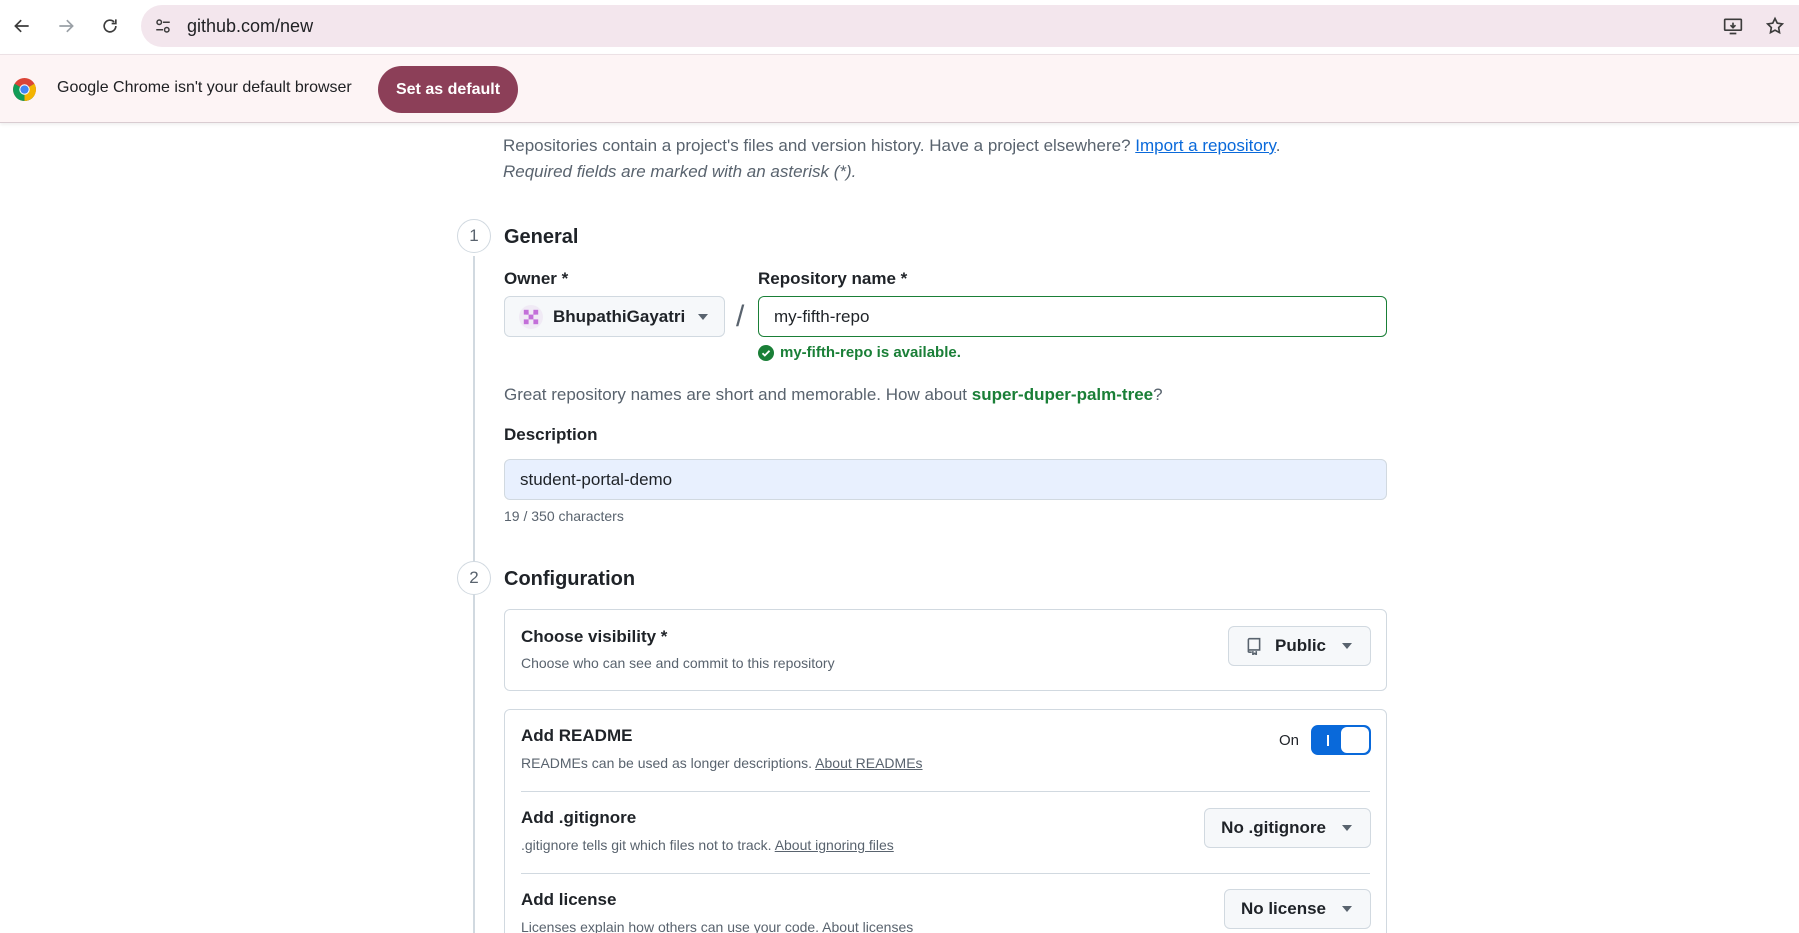 Image resolution: width=1799 pixels, height=933 pixels. Describe the element at coordinates (970, 26) in the screenshot. I see `address-bar: github.com/new` at that location.